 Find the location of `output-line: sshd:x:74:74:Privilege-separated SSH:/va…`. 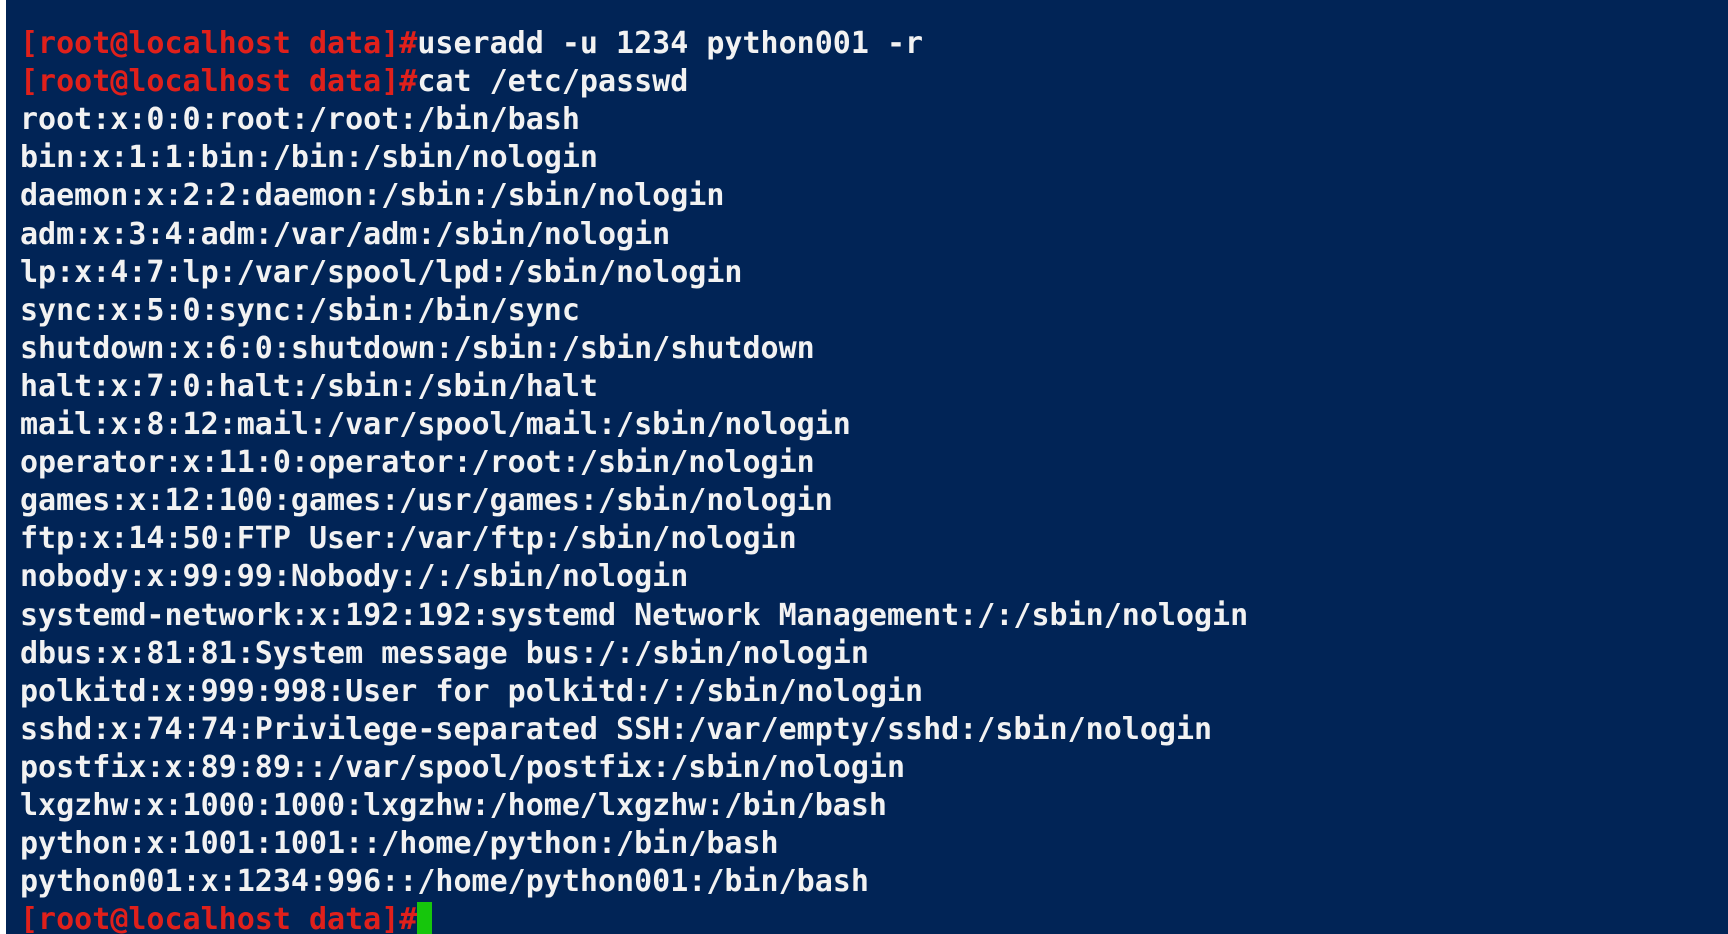

output-line: sshd:x:74:74:Privilege-separated SSH:/va… is located at coordinates (634, 730).